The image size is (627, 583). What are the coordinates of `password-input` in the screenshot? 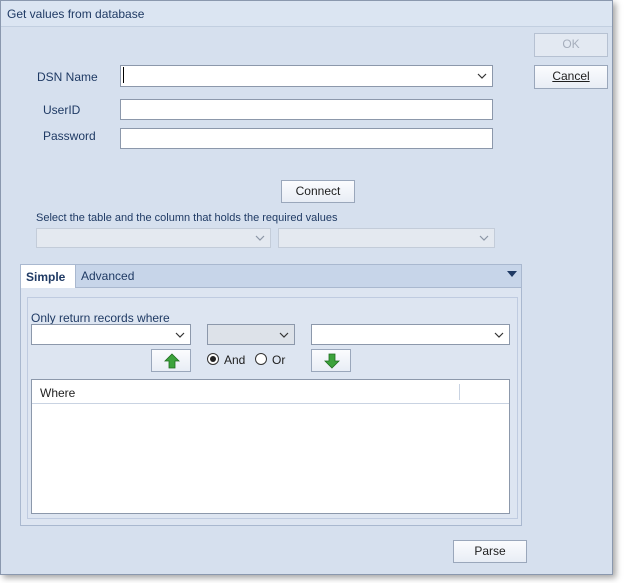 It's located at (306, 138).